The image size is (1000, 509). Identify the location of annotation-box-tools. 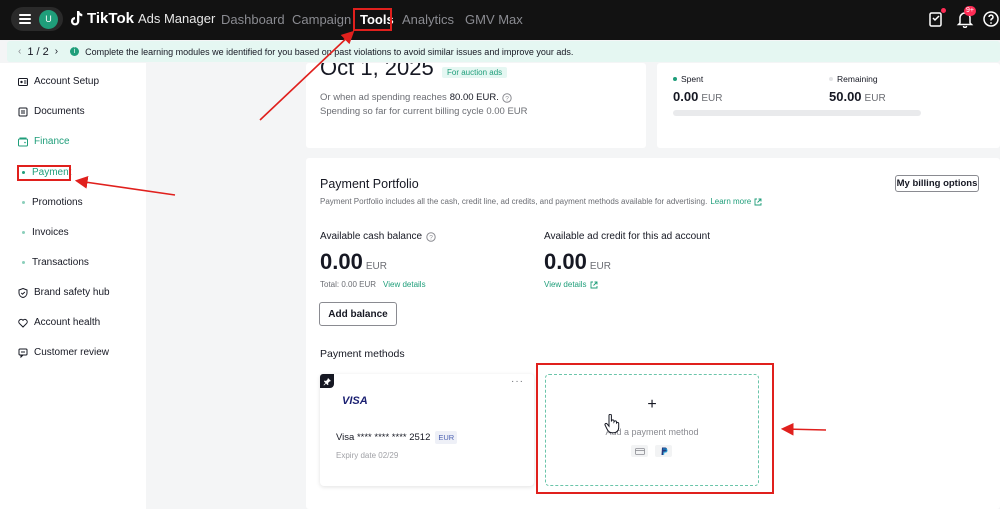
(372, 19).